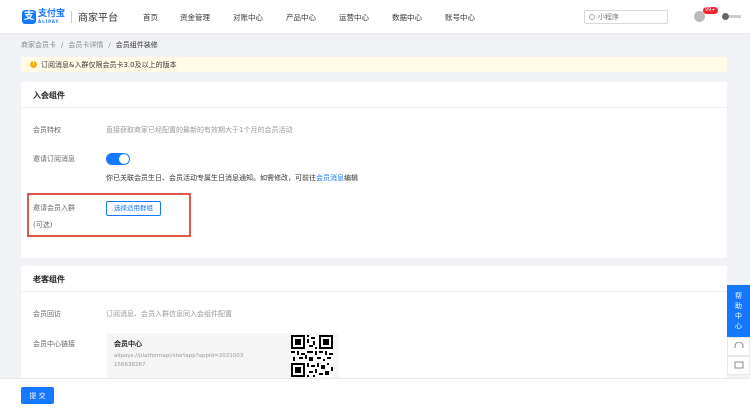 The width and height of the screenshot is (750, 413). I want to click on revisit-desc: 订阅消息、会员入群信息同入会组件配置, so click(169, 314).